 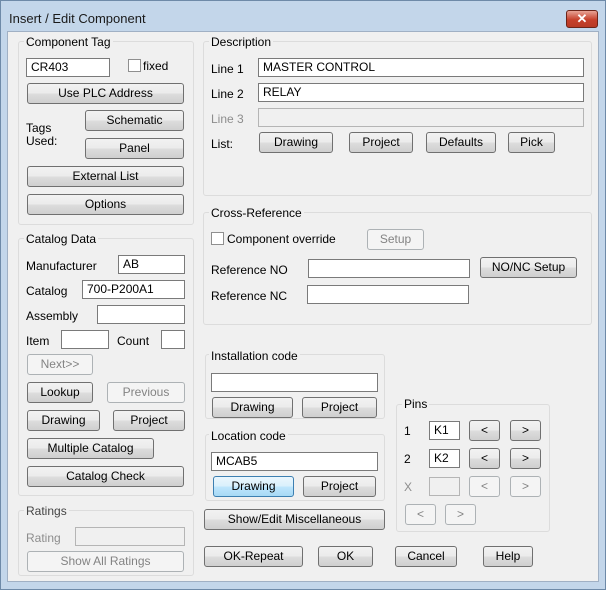 What do you see at coordinates (105, 93) in the screenshot?
I see `use-plc-address-button: Use PLC Address` at bounding box center [105, 93].